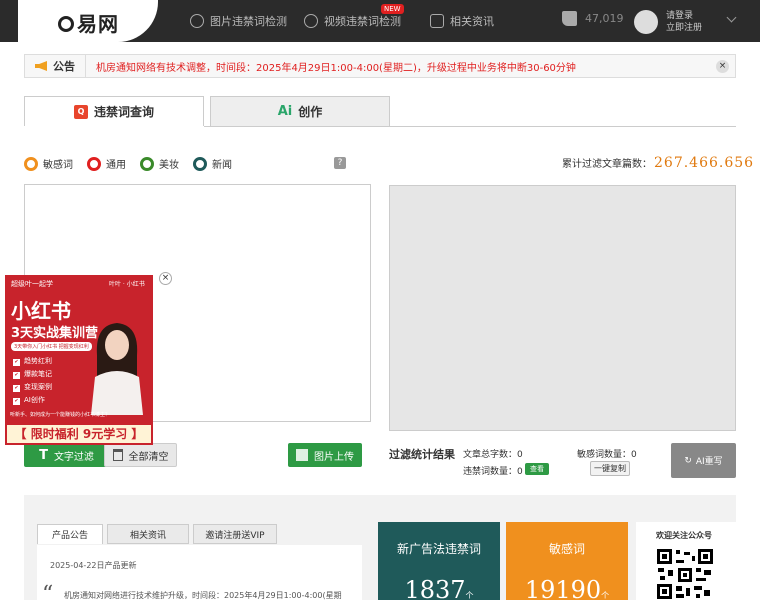 This screenshot has width=760, height=607. Describe the element at coordinates (302, 455) in the screenshot. I see `image-icon` at that location.